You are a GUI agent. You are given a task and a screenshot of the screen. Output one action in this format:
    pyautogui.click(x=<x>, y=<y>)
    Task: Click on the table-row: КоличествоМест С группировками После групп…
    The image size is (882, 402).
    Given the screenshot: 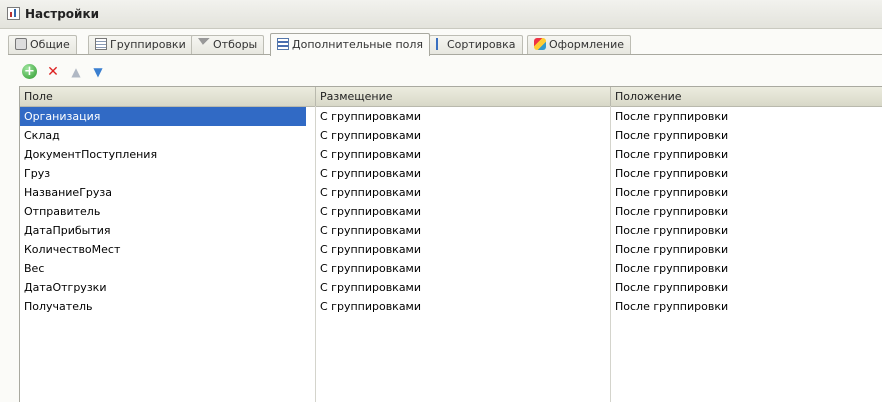 What is the action you would take?
    pyautogui.click(x=451, y=249)
    